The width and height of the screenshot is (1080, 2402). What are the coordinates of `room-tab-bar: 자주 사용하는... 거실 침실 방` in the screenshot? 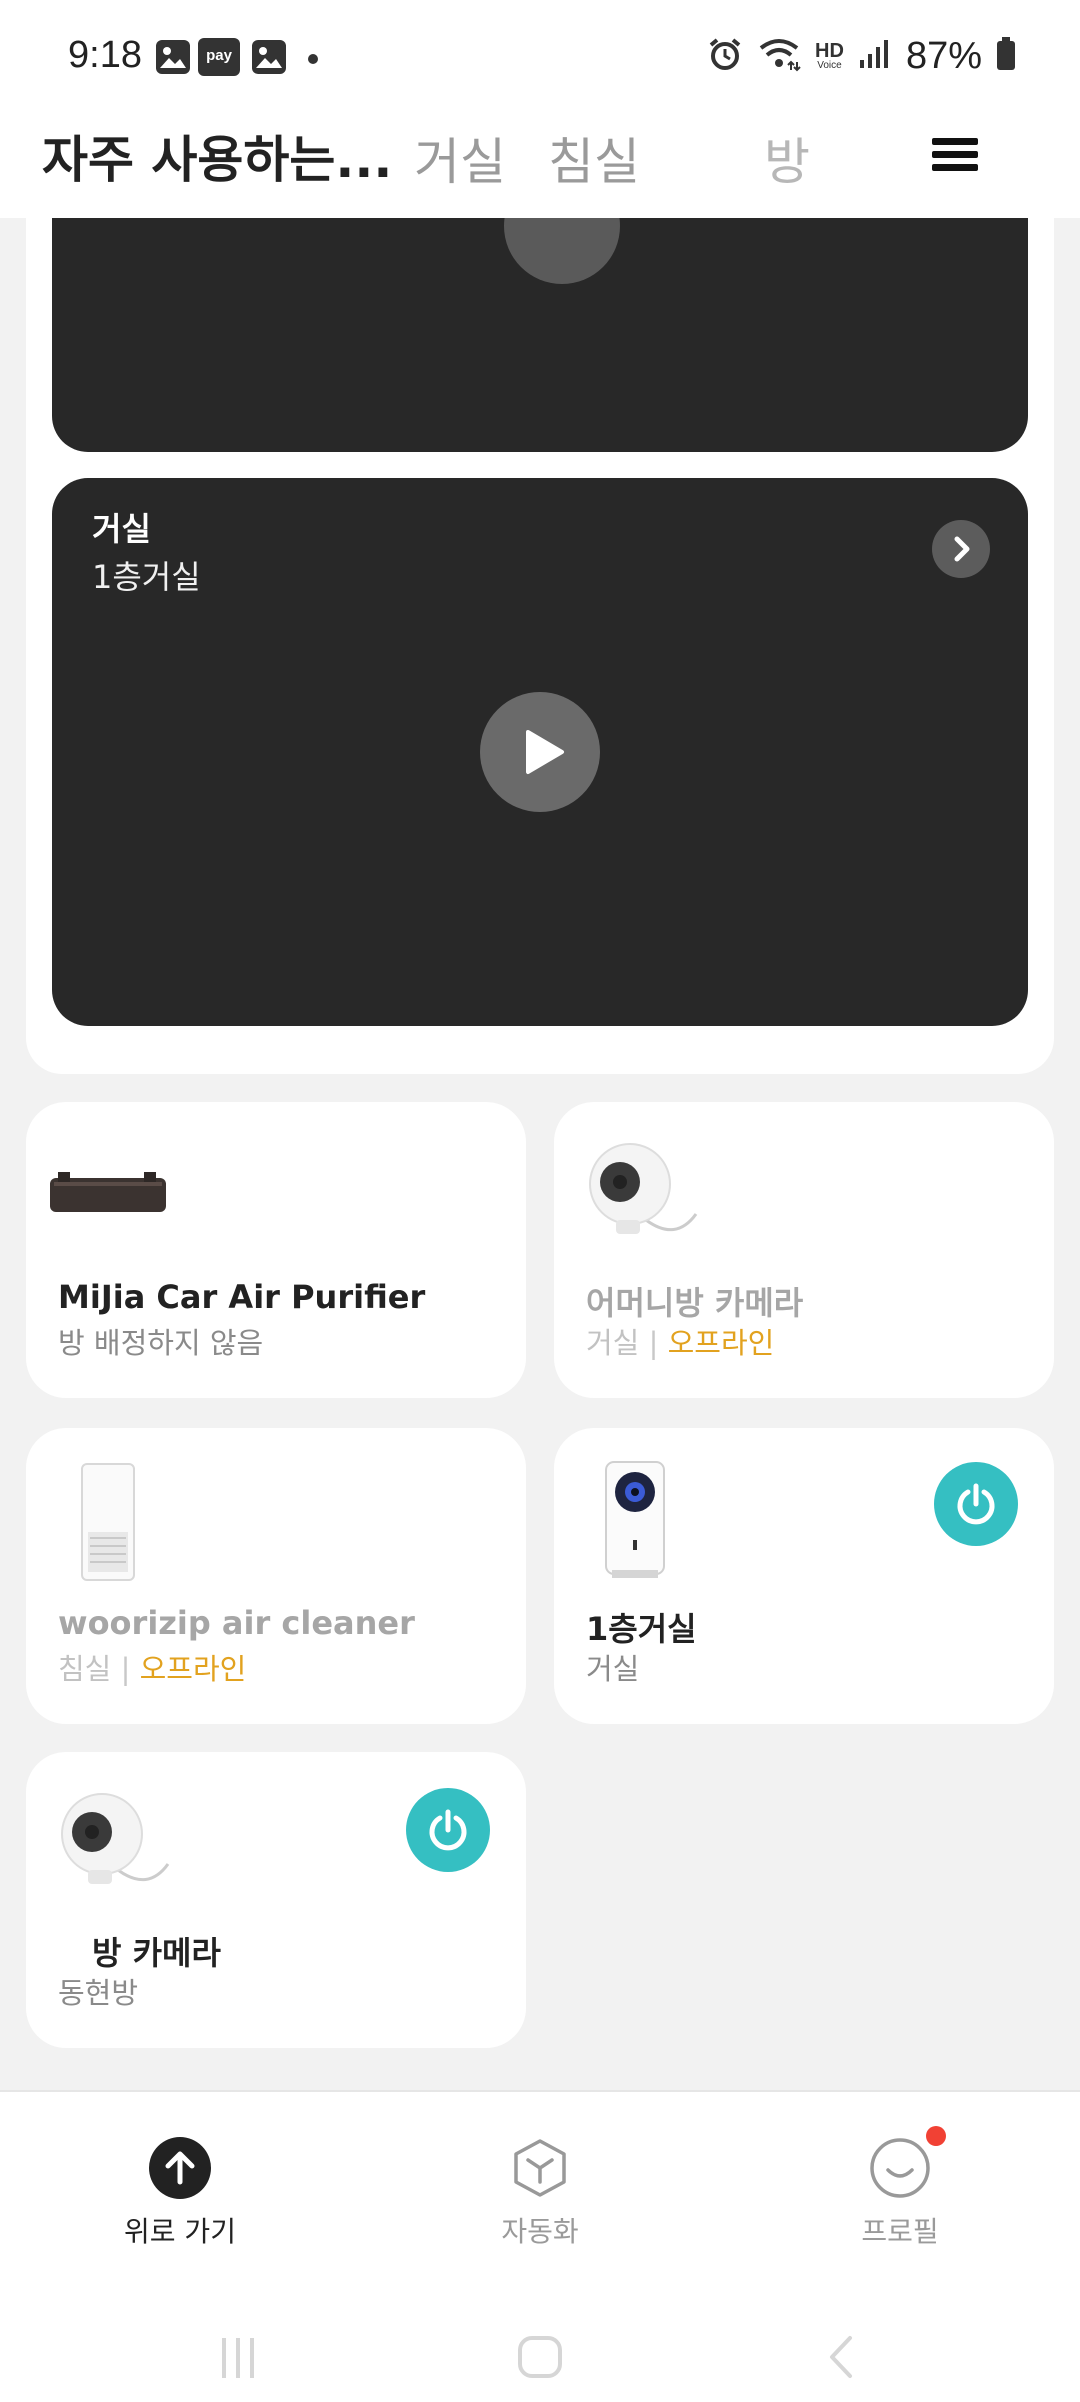 It's located at (540, 168).